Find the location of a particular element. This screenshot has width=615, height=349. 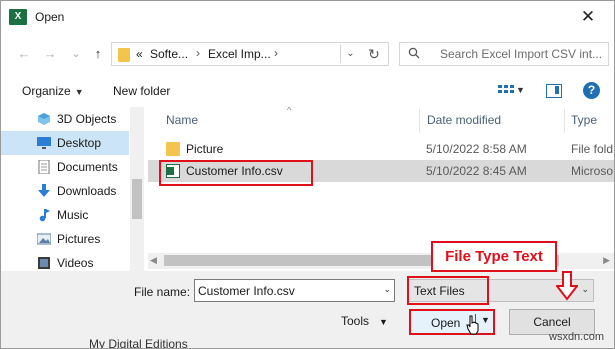

nav-item-downloads: Downloads is located at coordinates (65, 191).